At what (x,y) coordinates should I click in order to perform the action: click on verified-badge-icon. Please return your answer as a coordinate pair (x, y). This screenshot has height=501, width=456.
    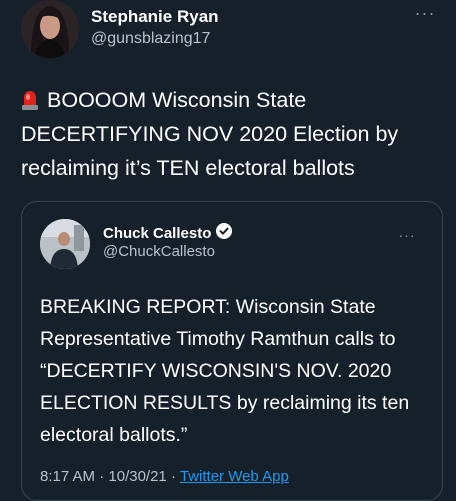
    Looking at the image, I should click on (224, 233).